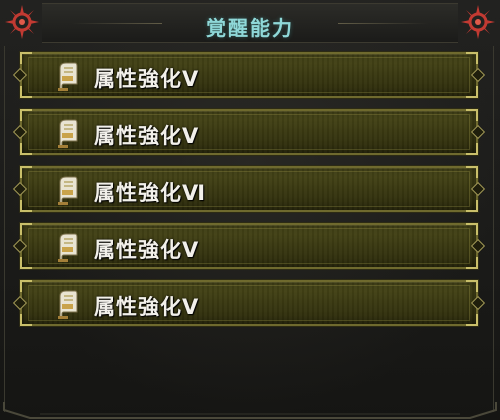  What do you see at coordinates (250, 410) in the screenshot?
I see `bottom-frame-ornament` at bounding box center [250, 410].